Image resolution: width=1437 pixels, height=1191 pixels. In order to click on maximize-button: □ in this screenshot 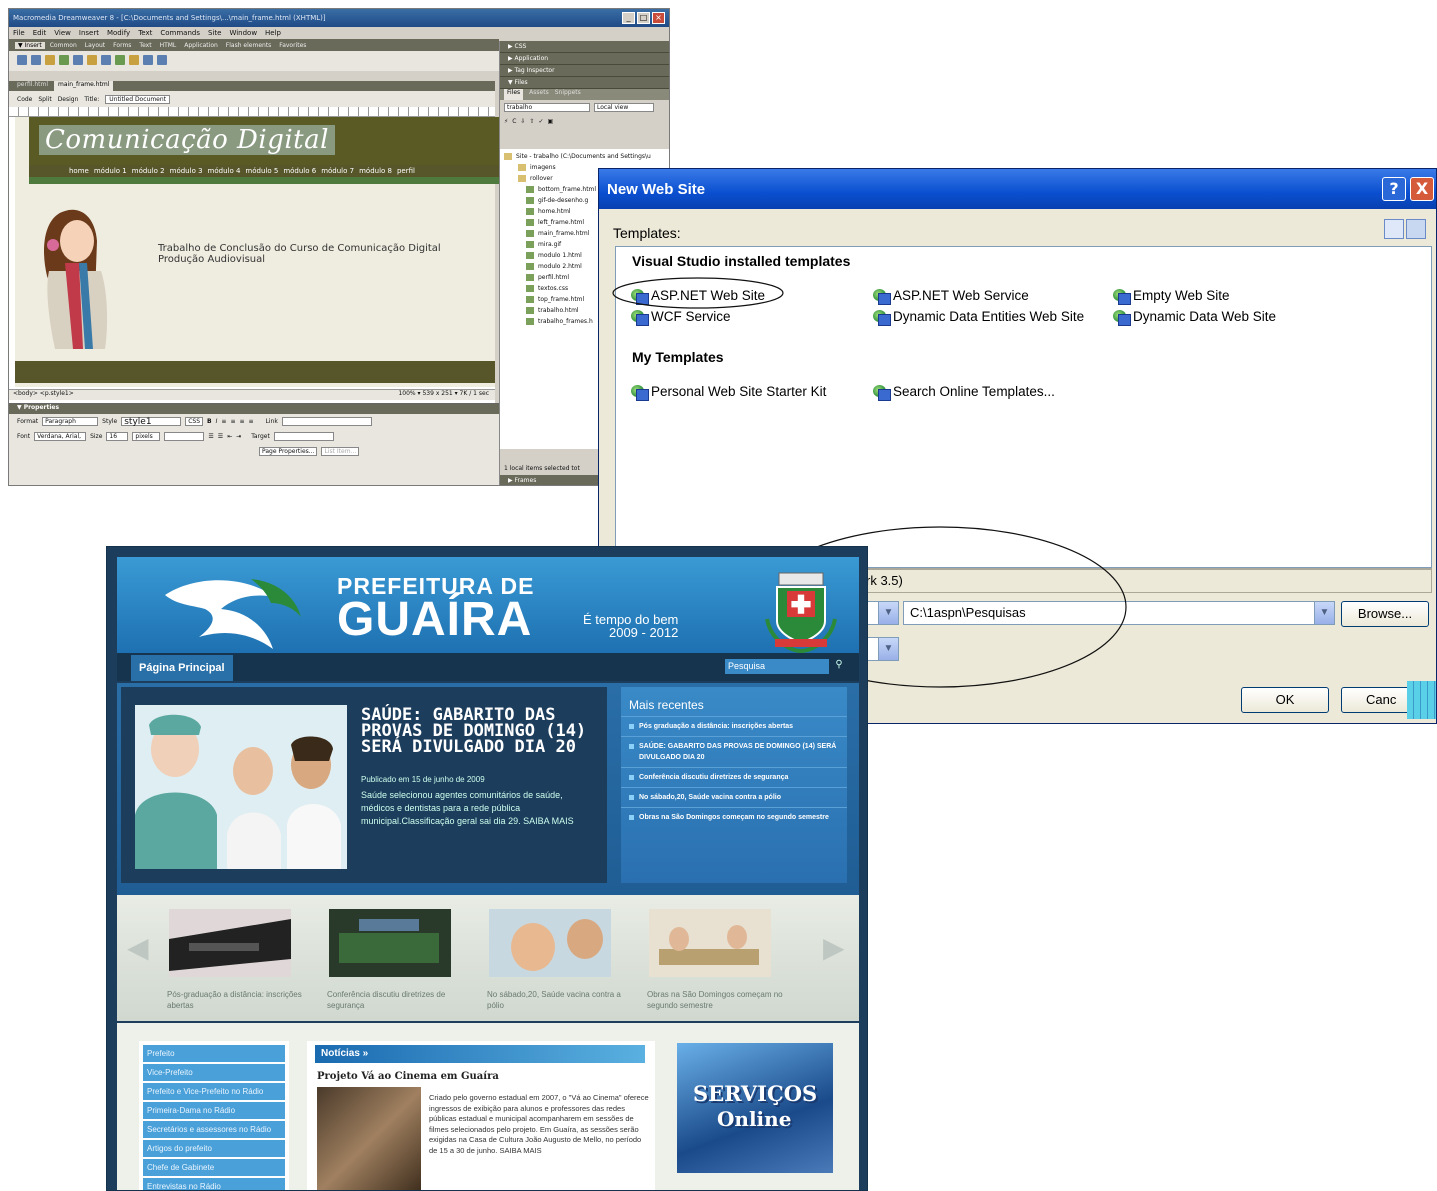, I will do `click(643, 18)`.